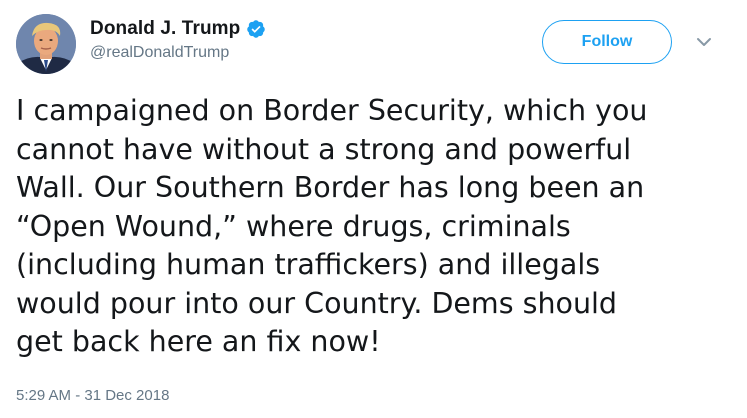 The height and width of the screenshot is (418, 747). I want to click on display-name: Donald J. Trump, so click(165, 29).